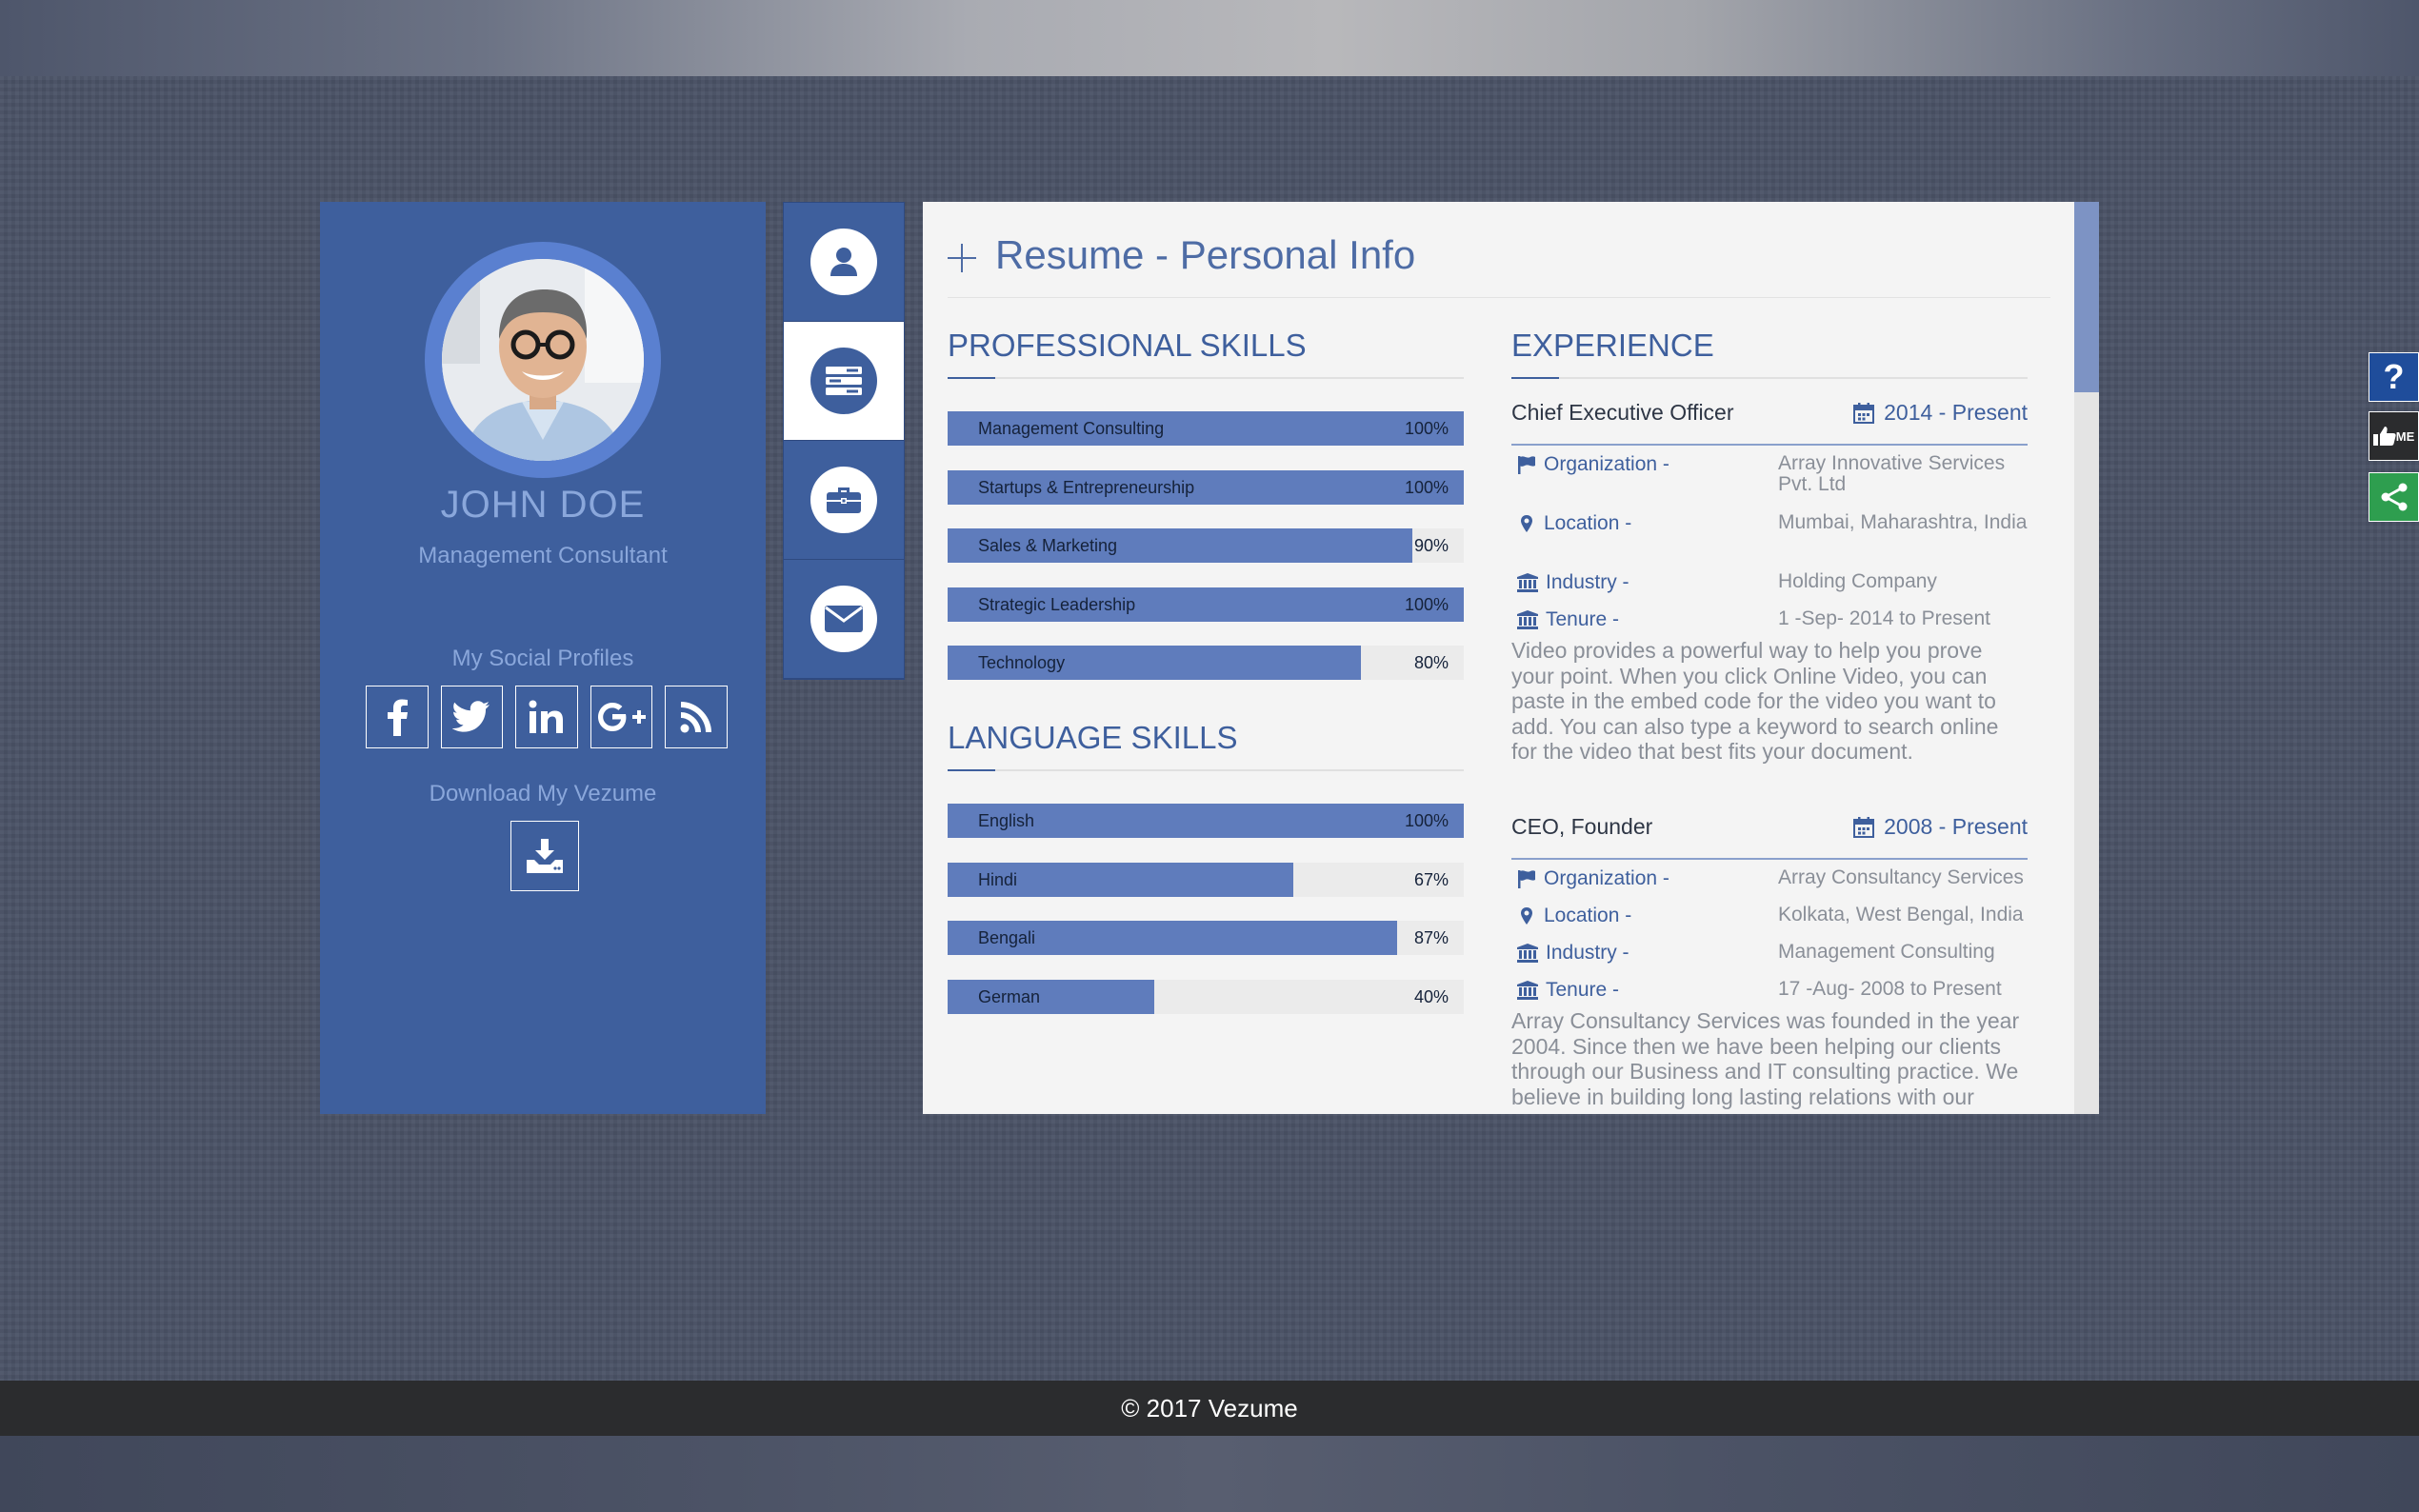  Describe the element at coordinates (1206, 821) in the screenshot. I see `skill-bar: English 100%` at that location.